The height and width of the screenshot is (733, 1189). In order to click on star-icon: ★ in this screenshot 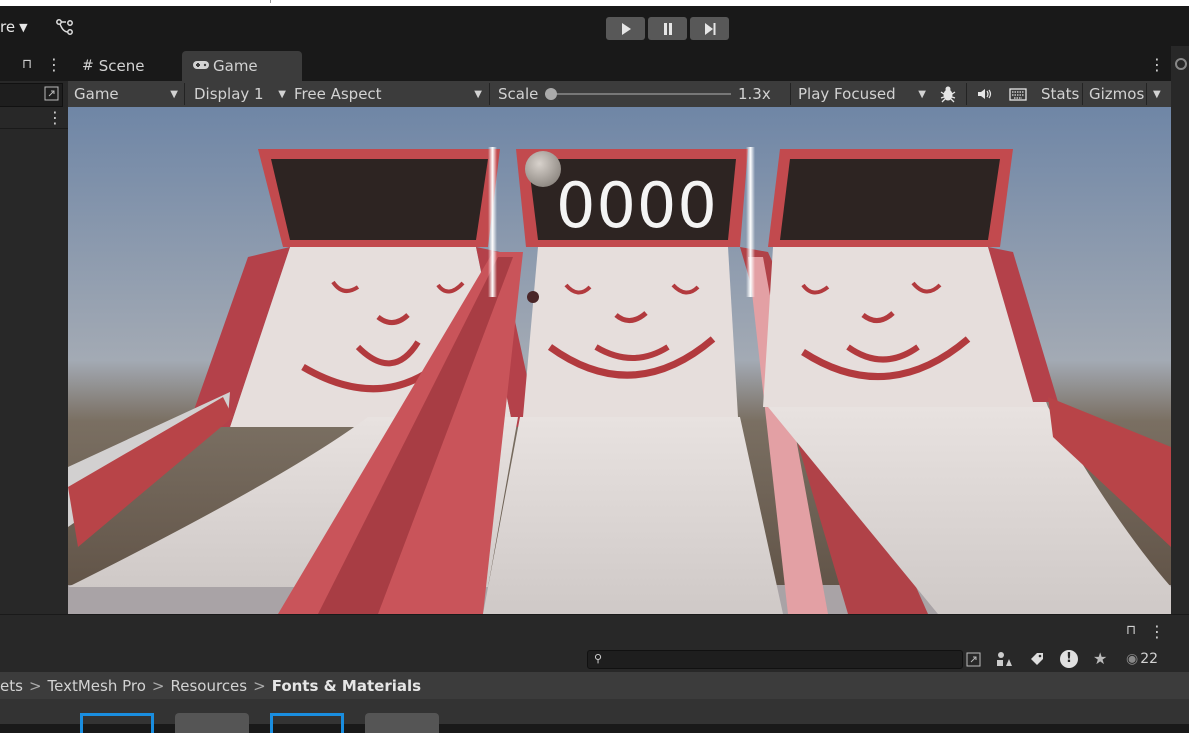, I will do `click(1100, 658)`.